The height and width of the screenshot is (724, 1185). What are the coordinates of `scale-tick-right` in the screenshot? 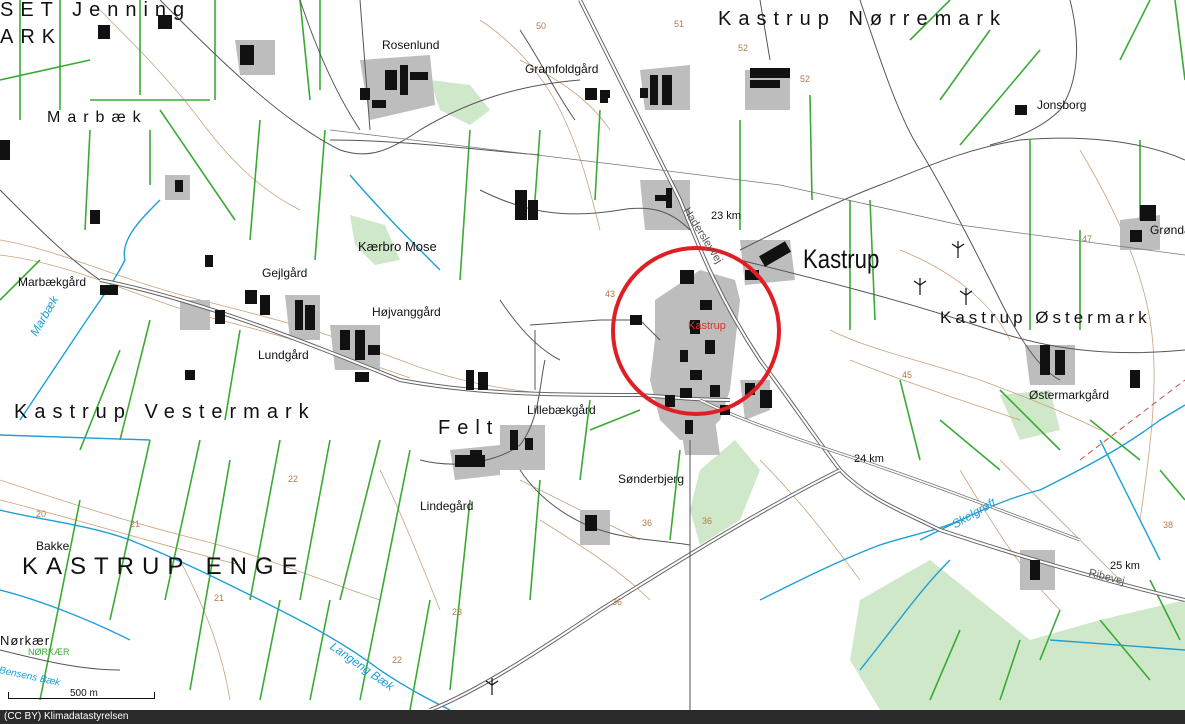 It's located at (154, 695).